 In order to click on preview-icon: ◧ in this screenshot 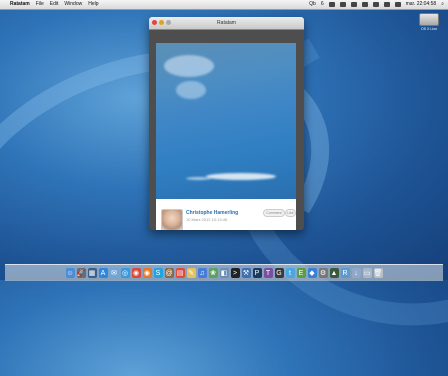, I will do `click(224, 273)`.